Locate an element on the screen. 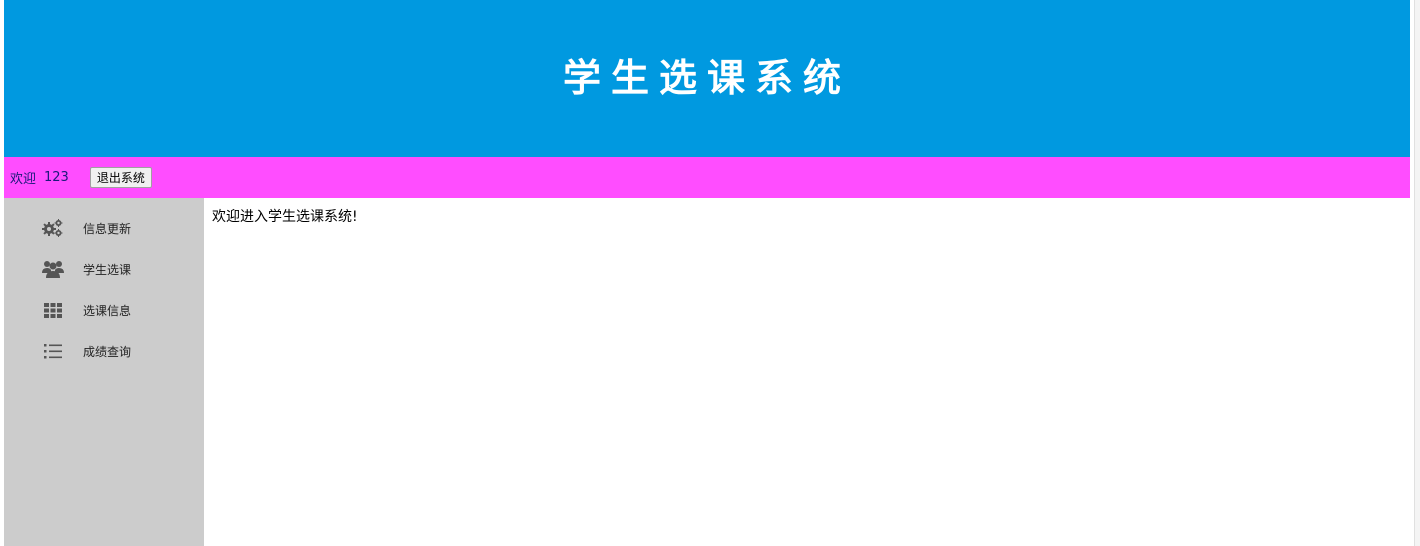 This screenshot has width=1420, height=546. welcome-greeting: 欢迎 is located at coordinates (23, 179).